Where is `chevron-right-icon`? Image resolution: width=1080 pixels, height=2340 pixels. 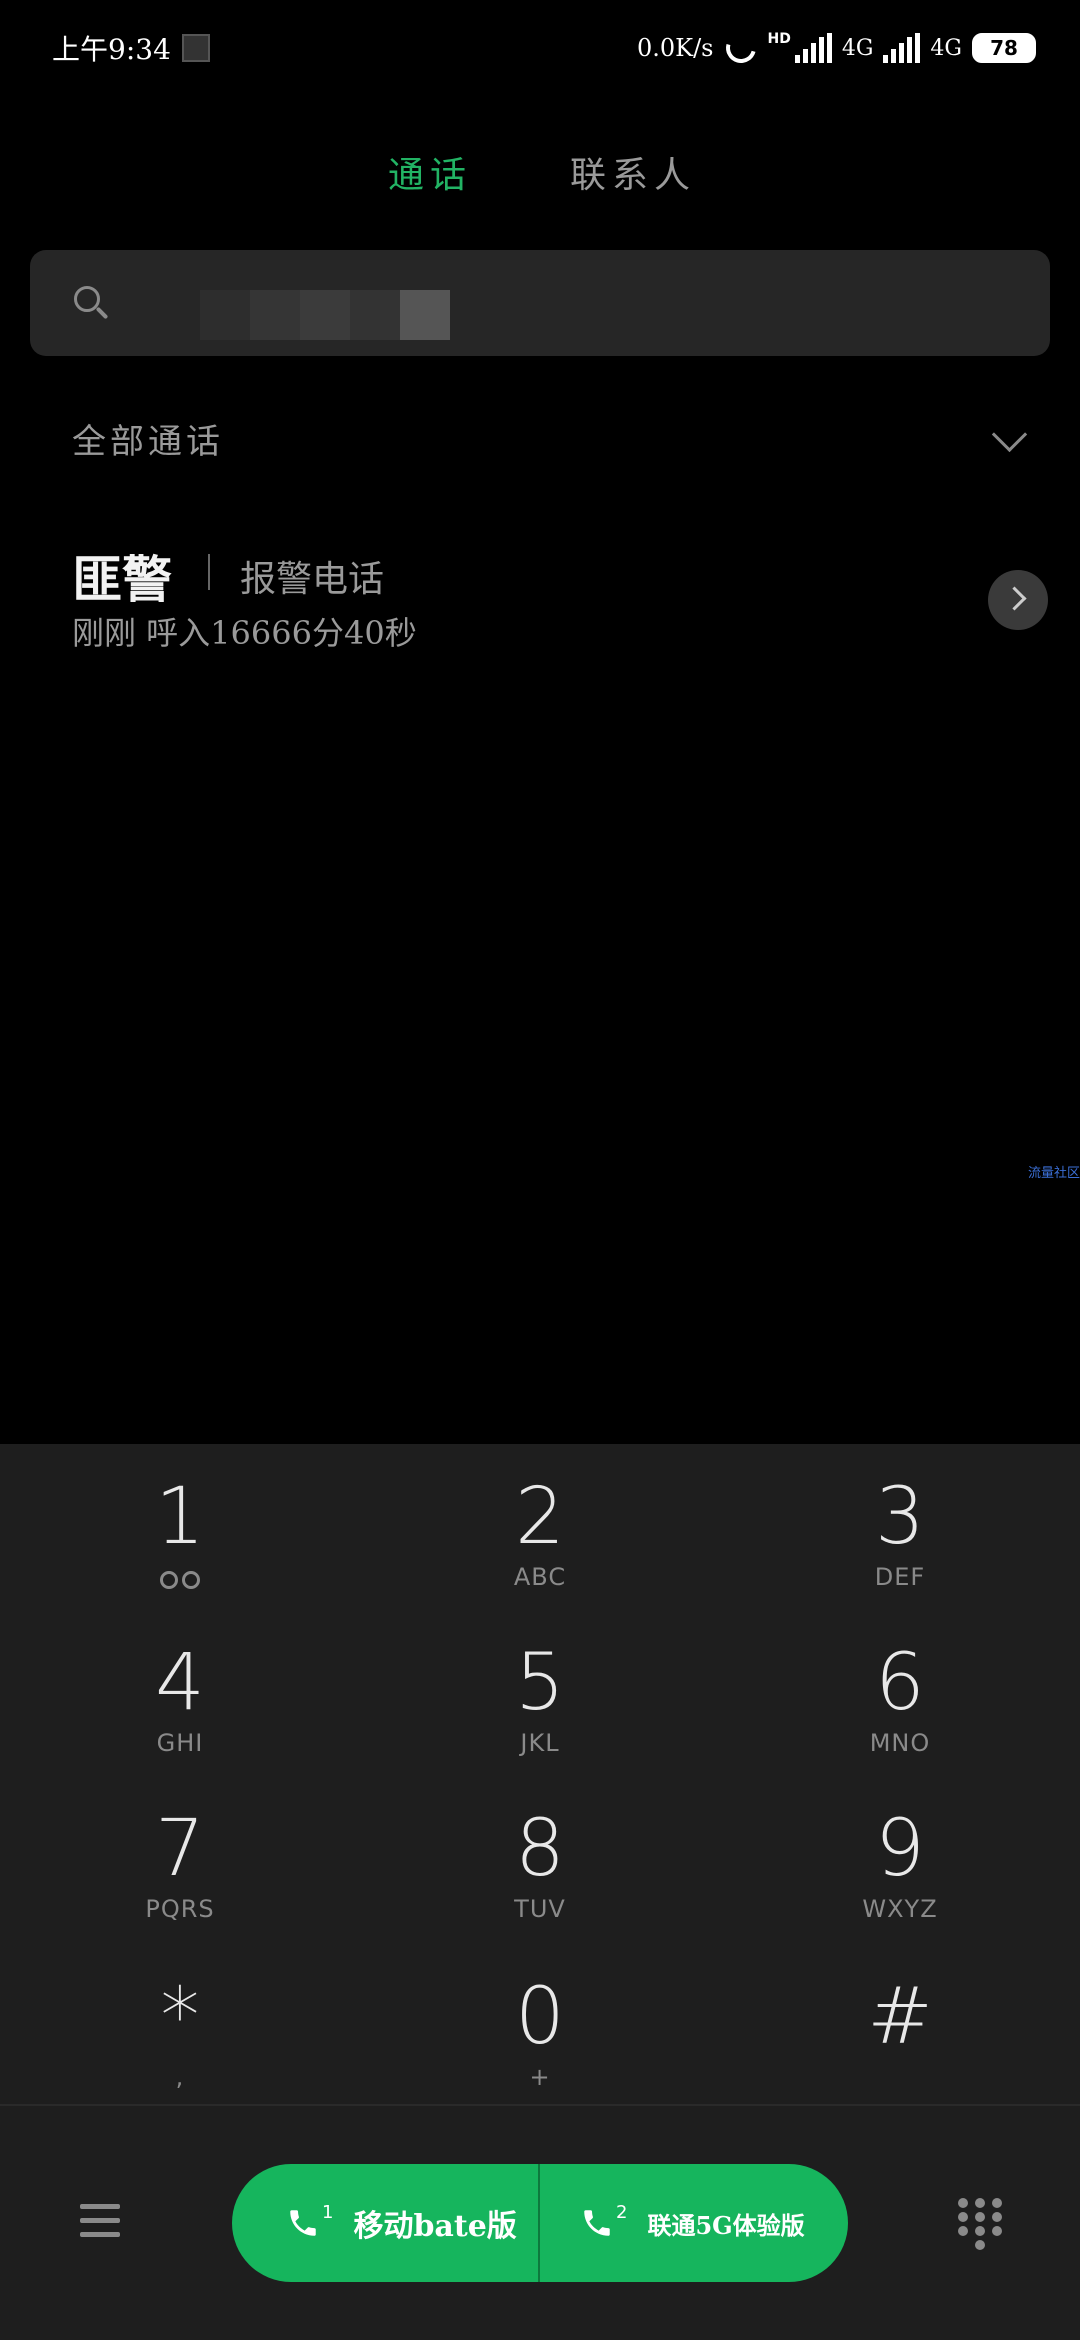 chevron-right-icon is located at coordinates (1018, 600).